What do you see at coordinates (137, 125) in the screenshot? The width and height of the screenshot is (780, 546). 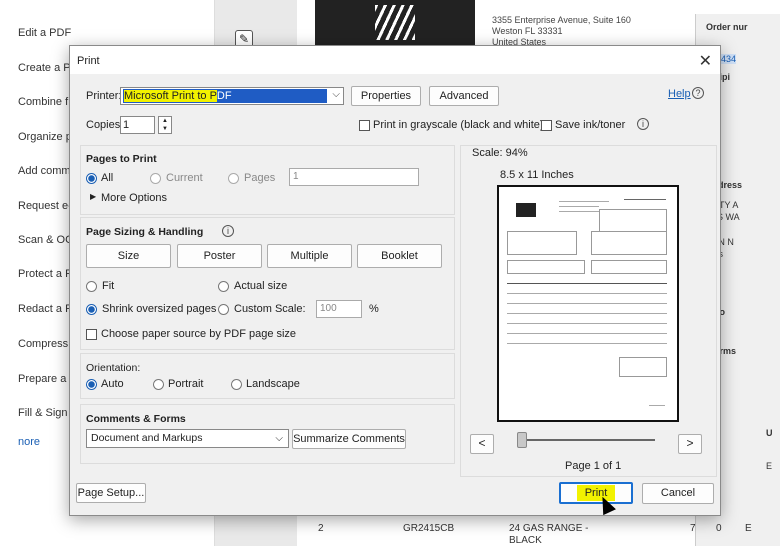 I see `copies-input: 1` at bounding box center [137, 125].